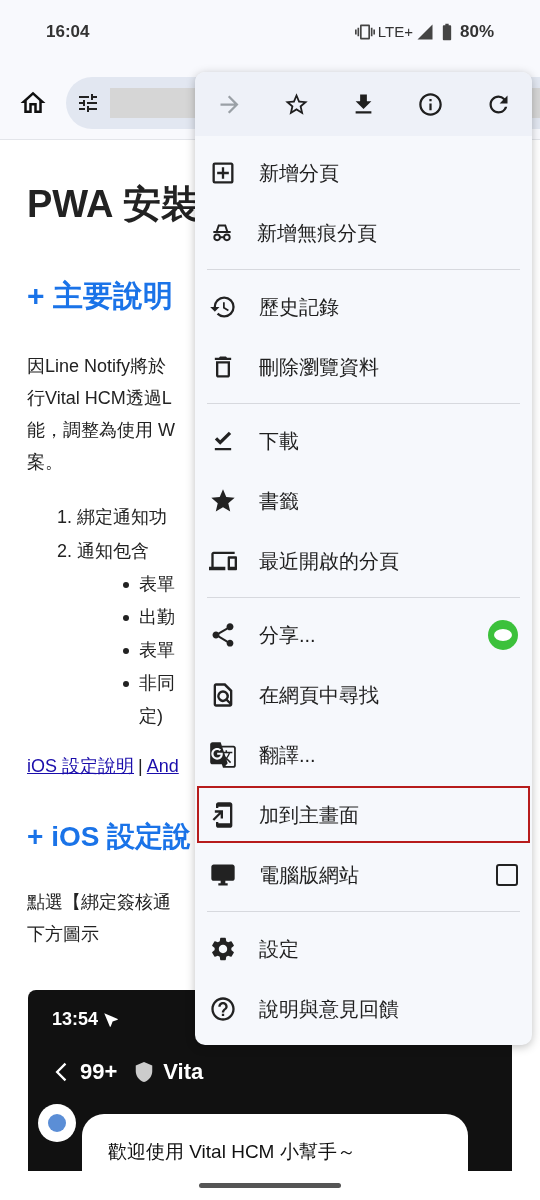 The image size is (540, 1200). Describe the element at coordinates (299, 307) in the screenshot. I see `menu-item-label: 歷史記錄` at that location.